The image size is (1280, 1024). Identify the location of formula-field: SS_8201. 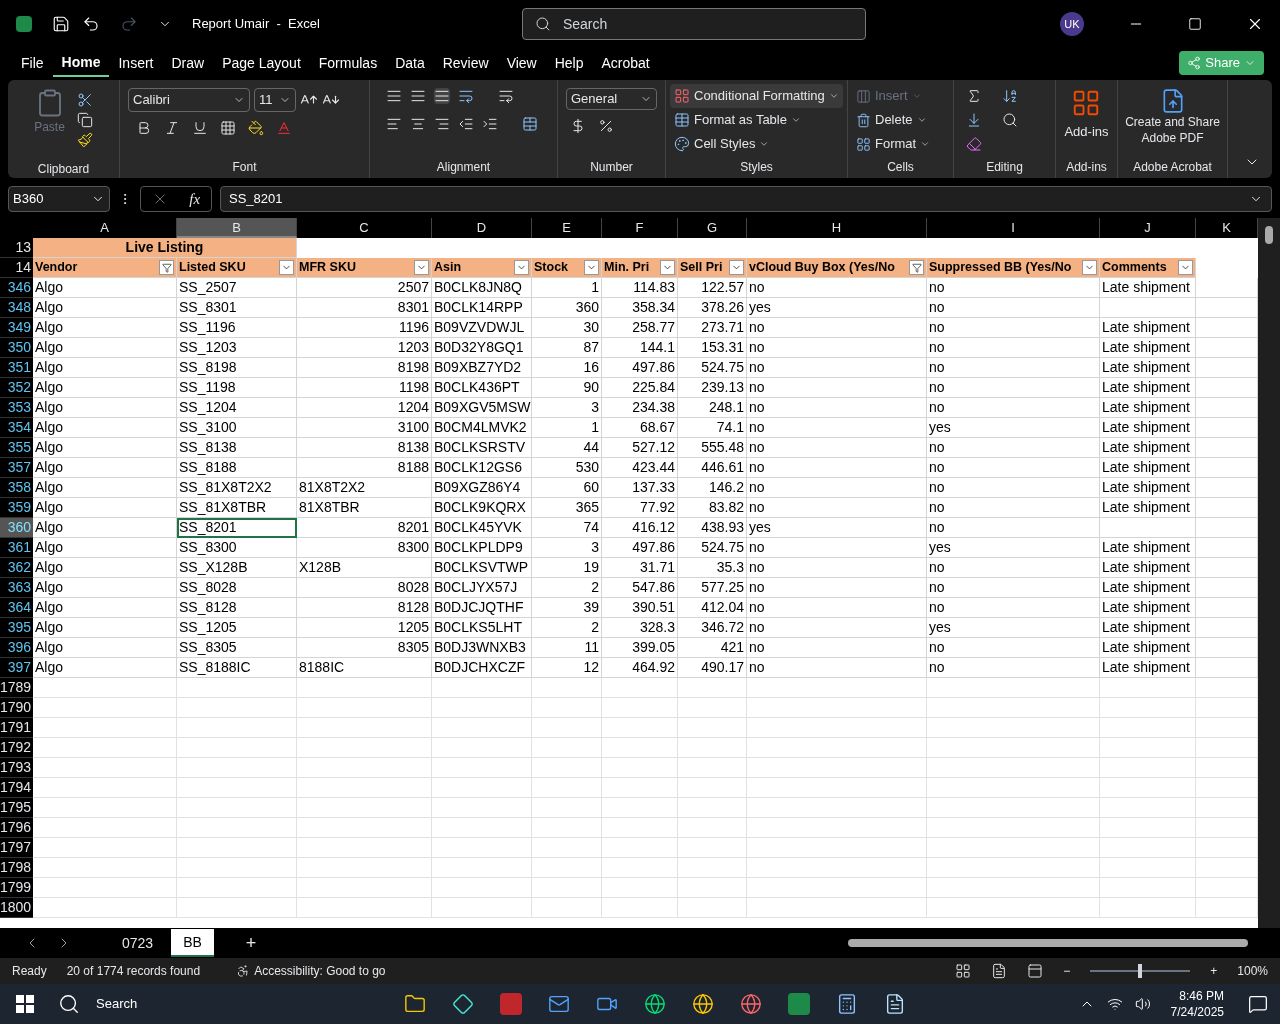
(746, 199).